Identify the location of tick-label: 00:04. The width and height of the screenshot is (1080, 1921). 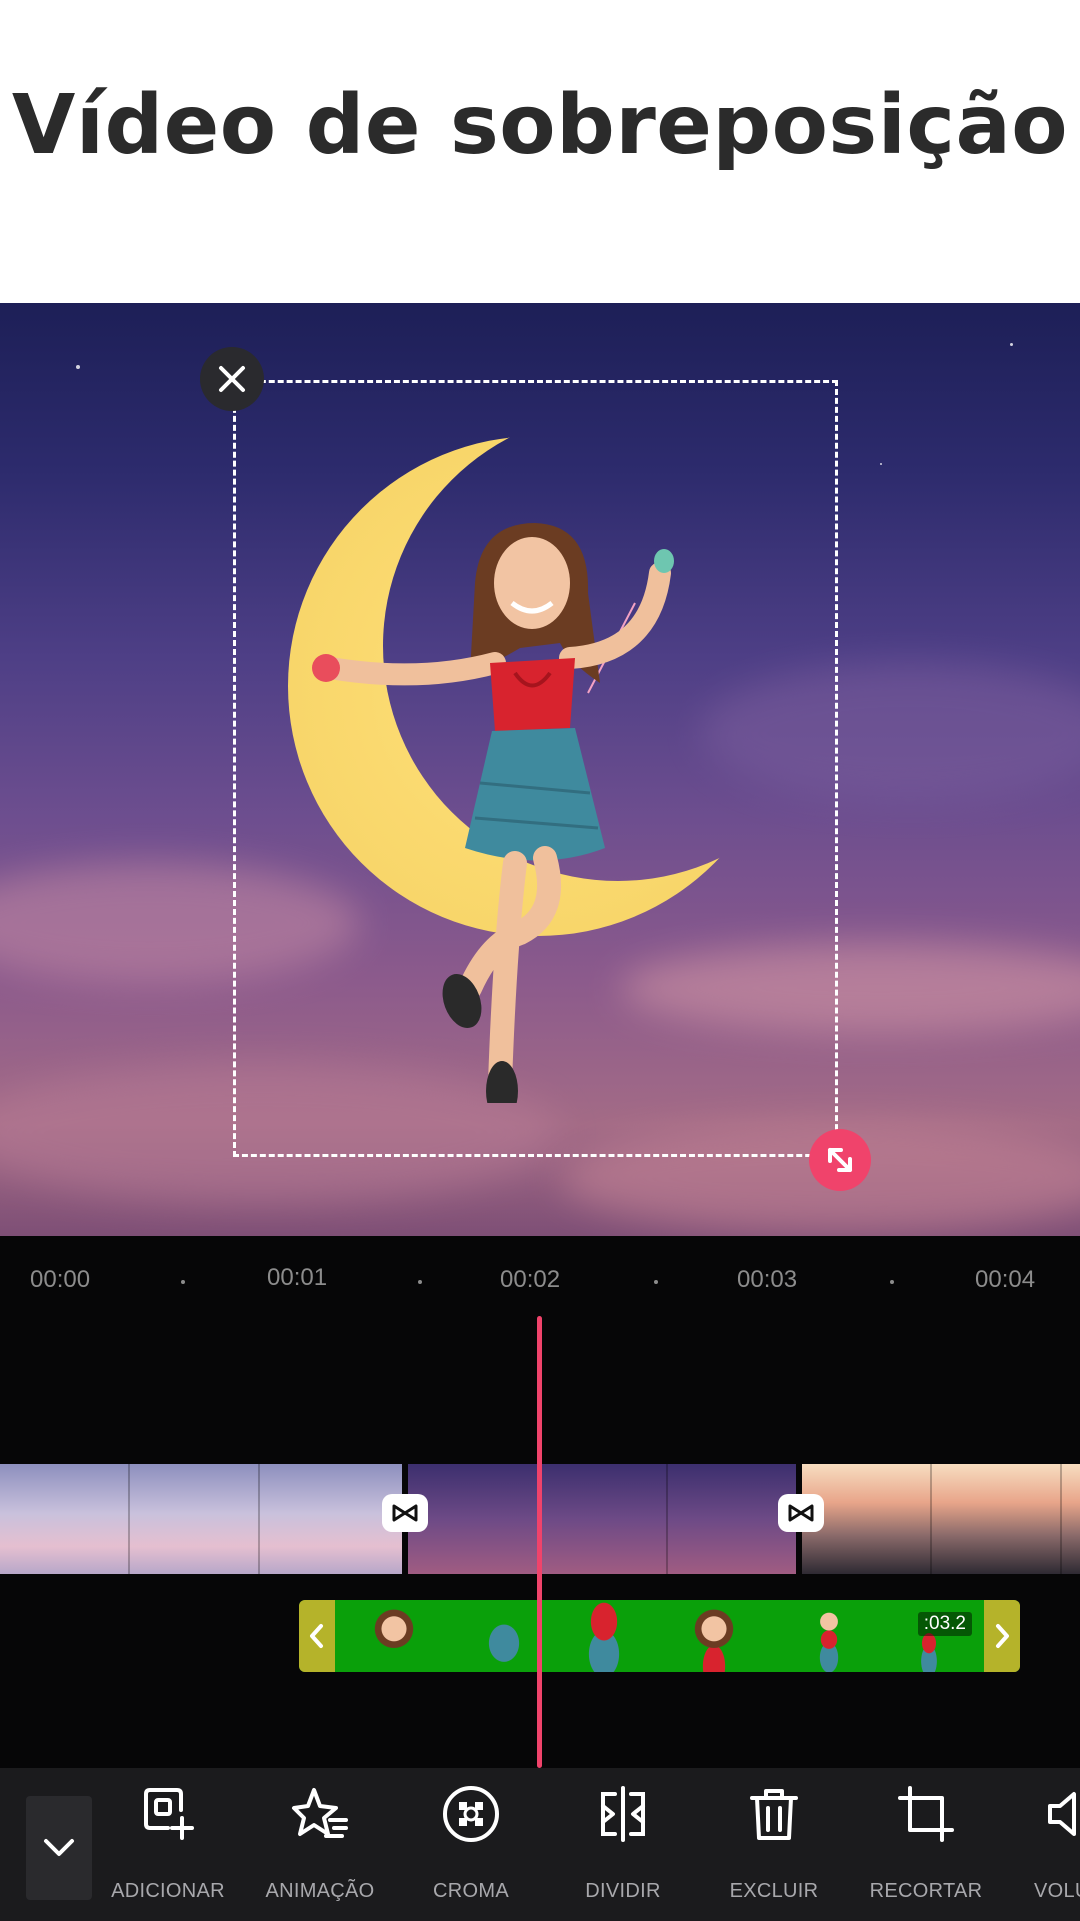
(1005, 1279).